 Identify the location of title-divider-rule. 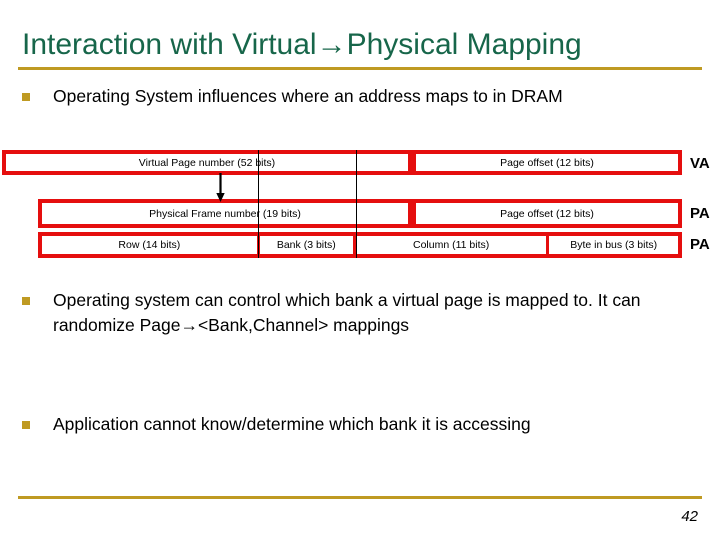
(360, 68).